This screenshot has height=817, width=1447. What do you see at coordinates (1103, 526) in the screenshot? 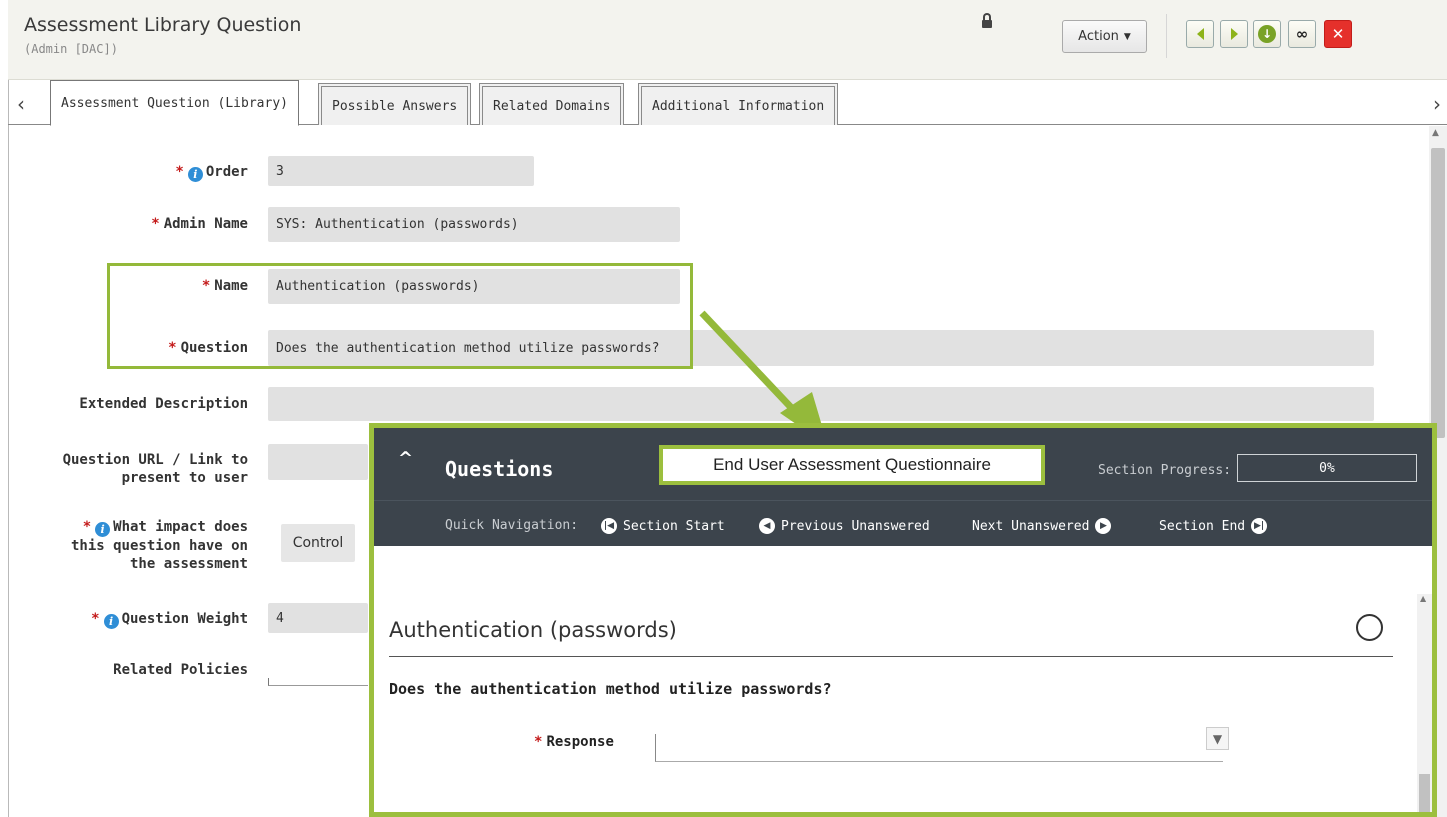
I see `next-unanswered-icon: ▶` at bounding box center [1103, 526].